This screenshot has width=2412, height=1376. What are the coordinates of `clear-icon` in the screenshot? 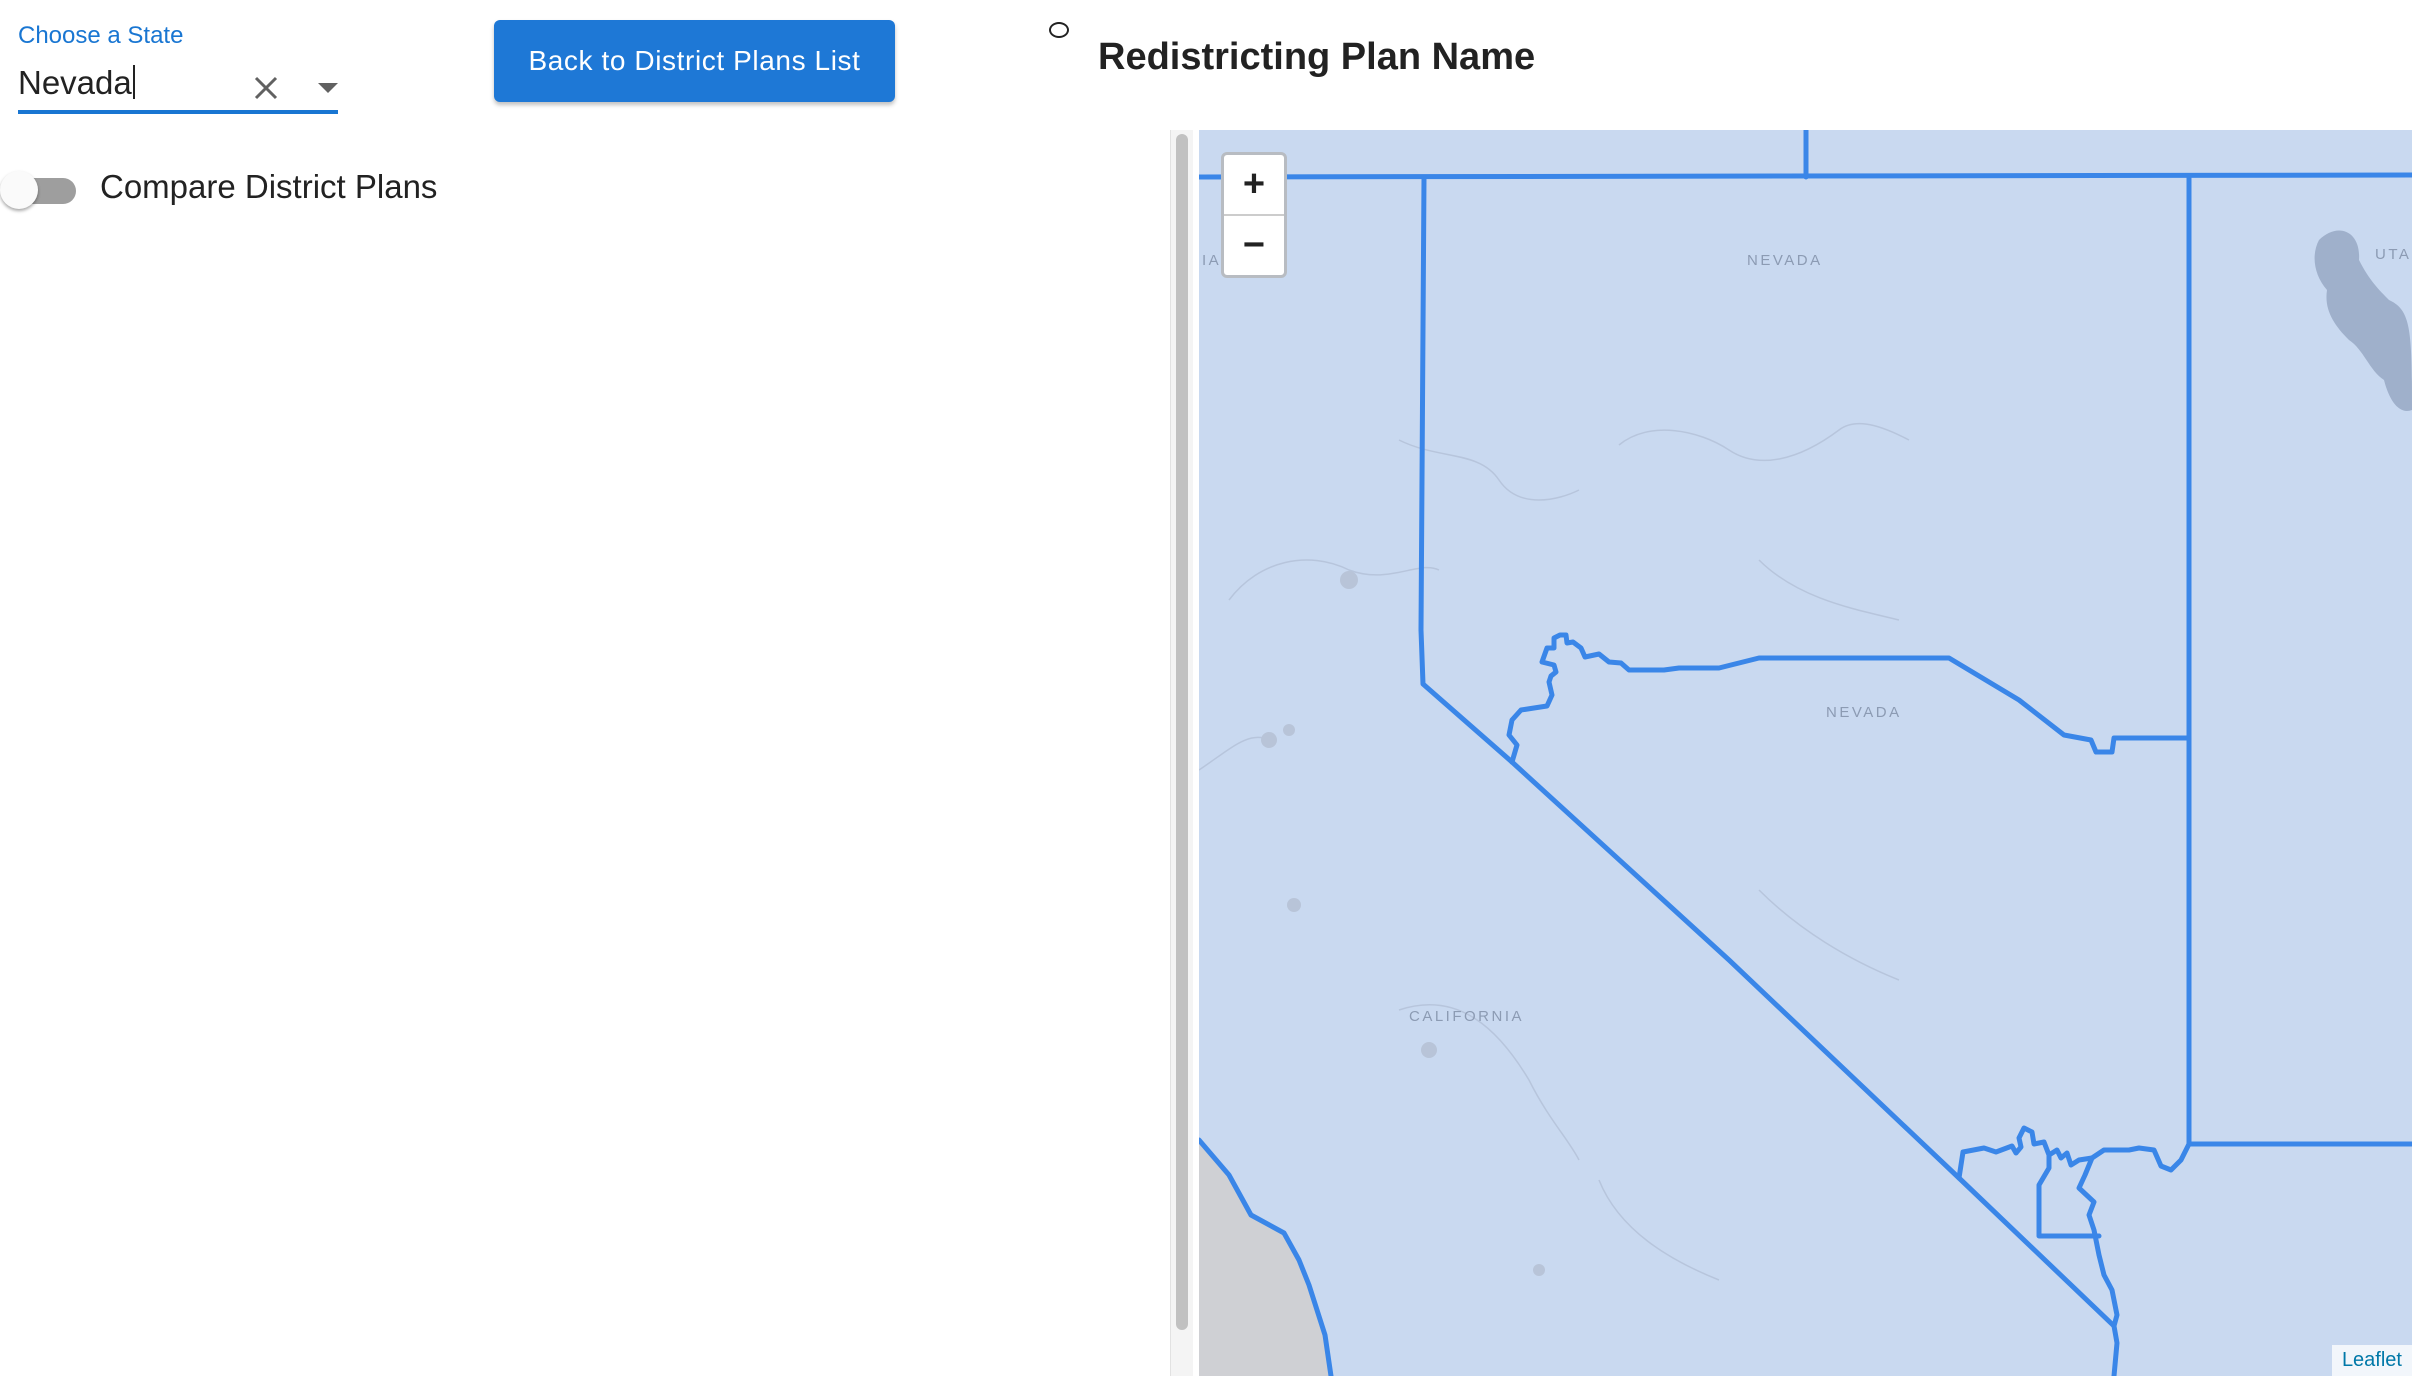 It's located at (266, 88).